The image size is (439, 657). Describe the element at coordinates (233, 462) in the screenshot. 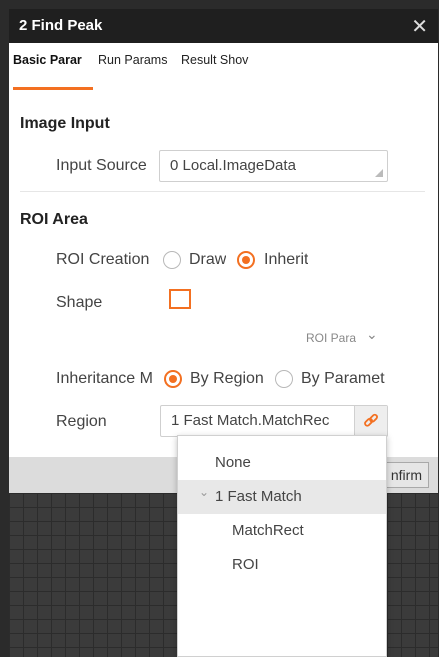

I see `dropdown-item-label: None` at that location.